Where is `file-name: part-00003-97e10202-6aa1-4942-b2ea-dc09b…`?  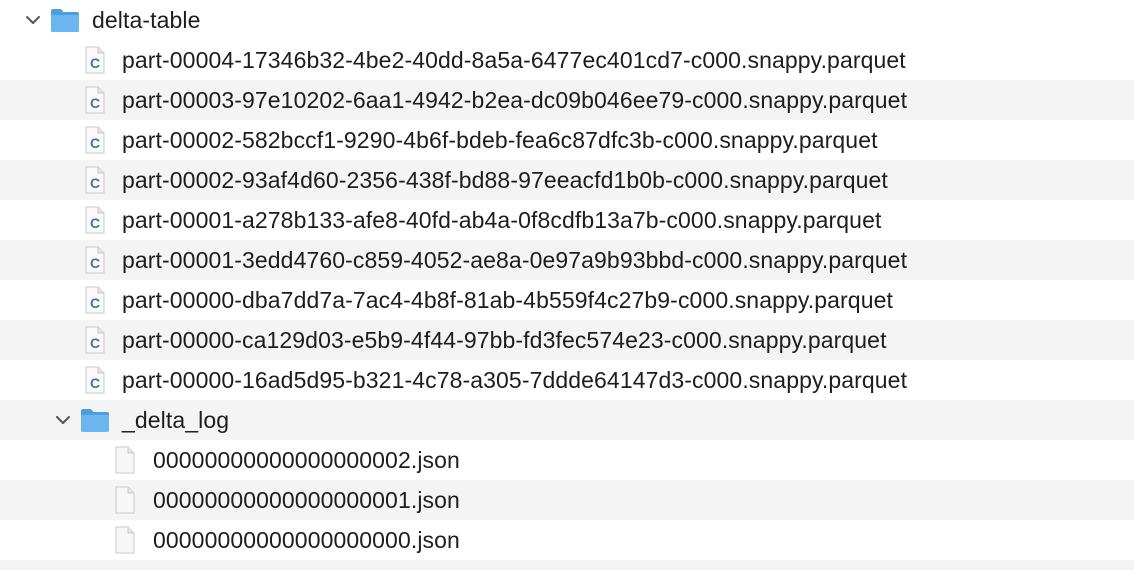
file-name: part-00003-97e10202-6aa1-4942-b2ea-dc09b… is located at coordinates (515, 99).